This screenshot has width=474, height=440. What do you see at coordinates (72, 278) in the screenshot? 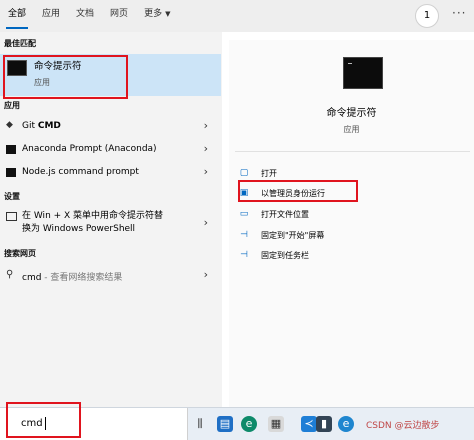
I see `web-search-label: cmd - 查看网络搜索结果` at bounding box center [72, 278].